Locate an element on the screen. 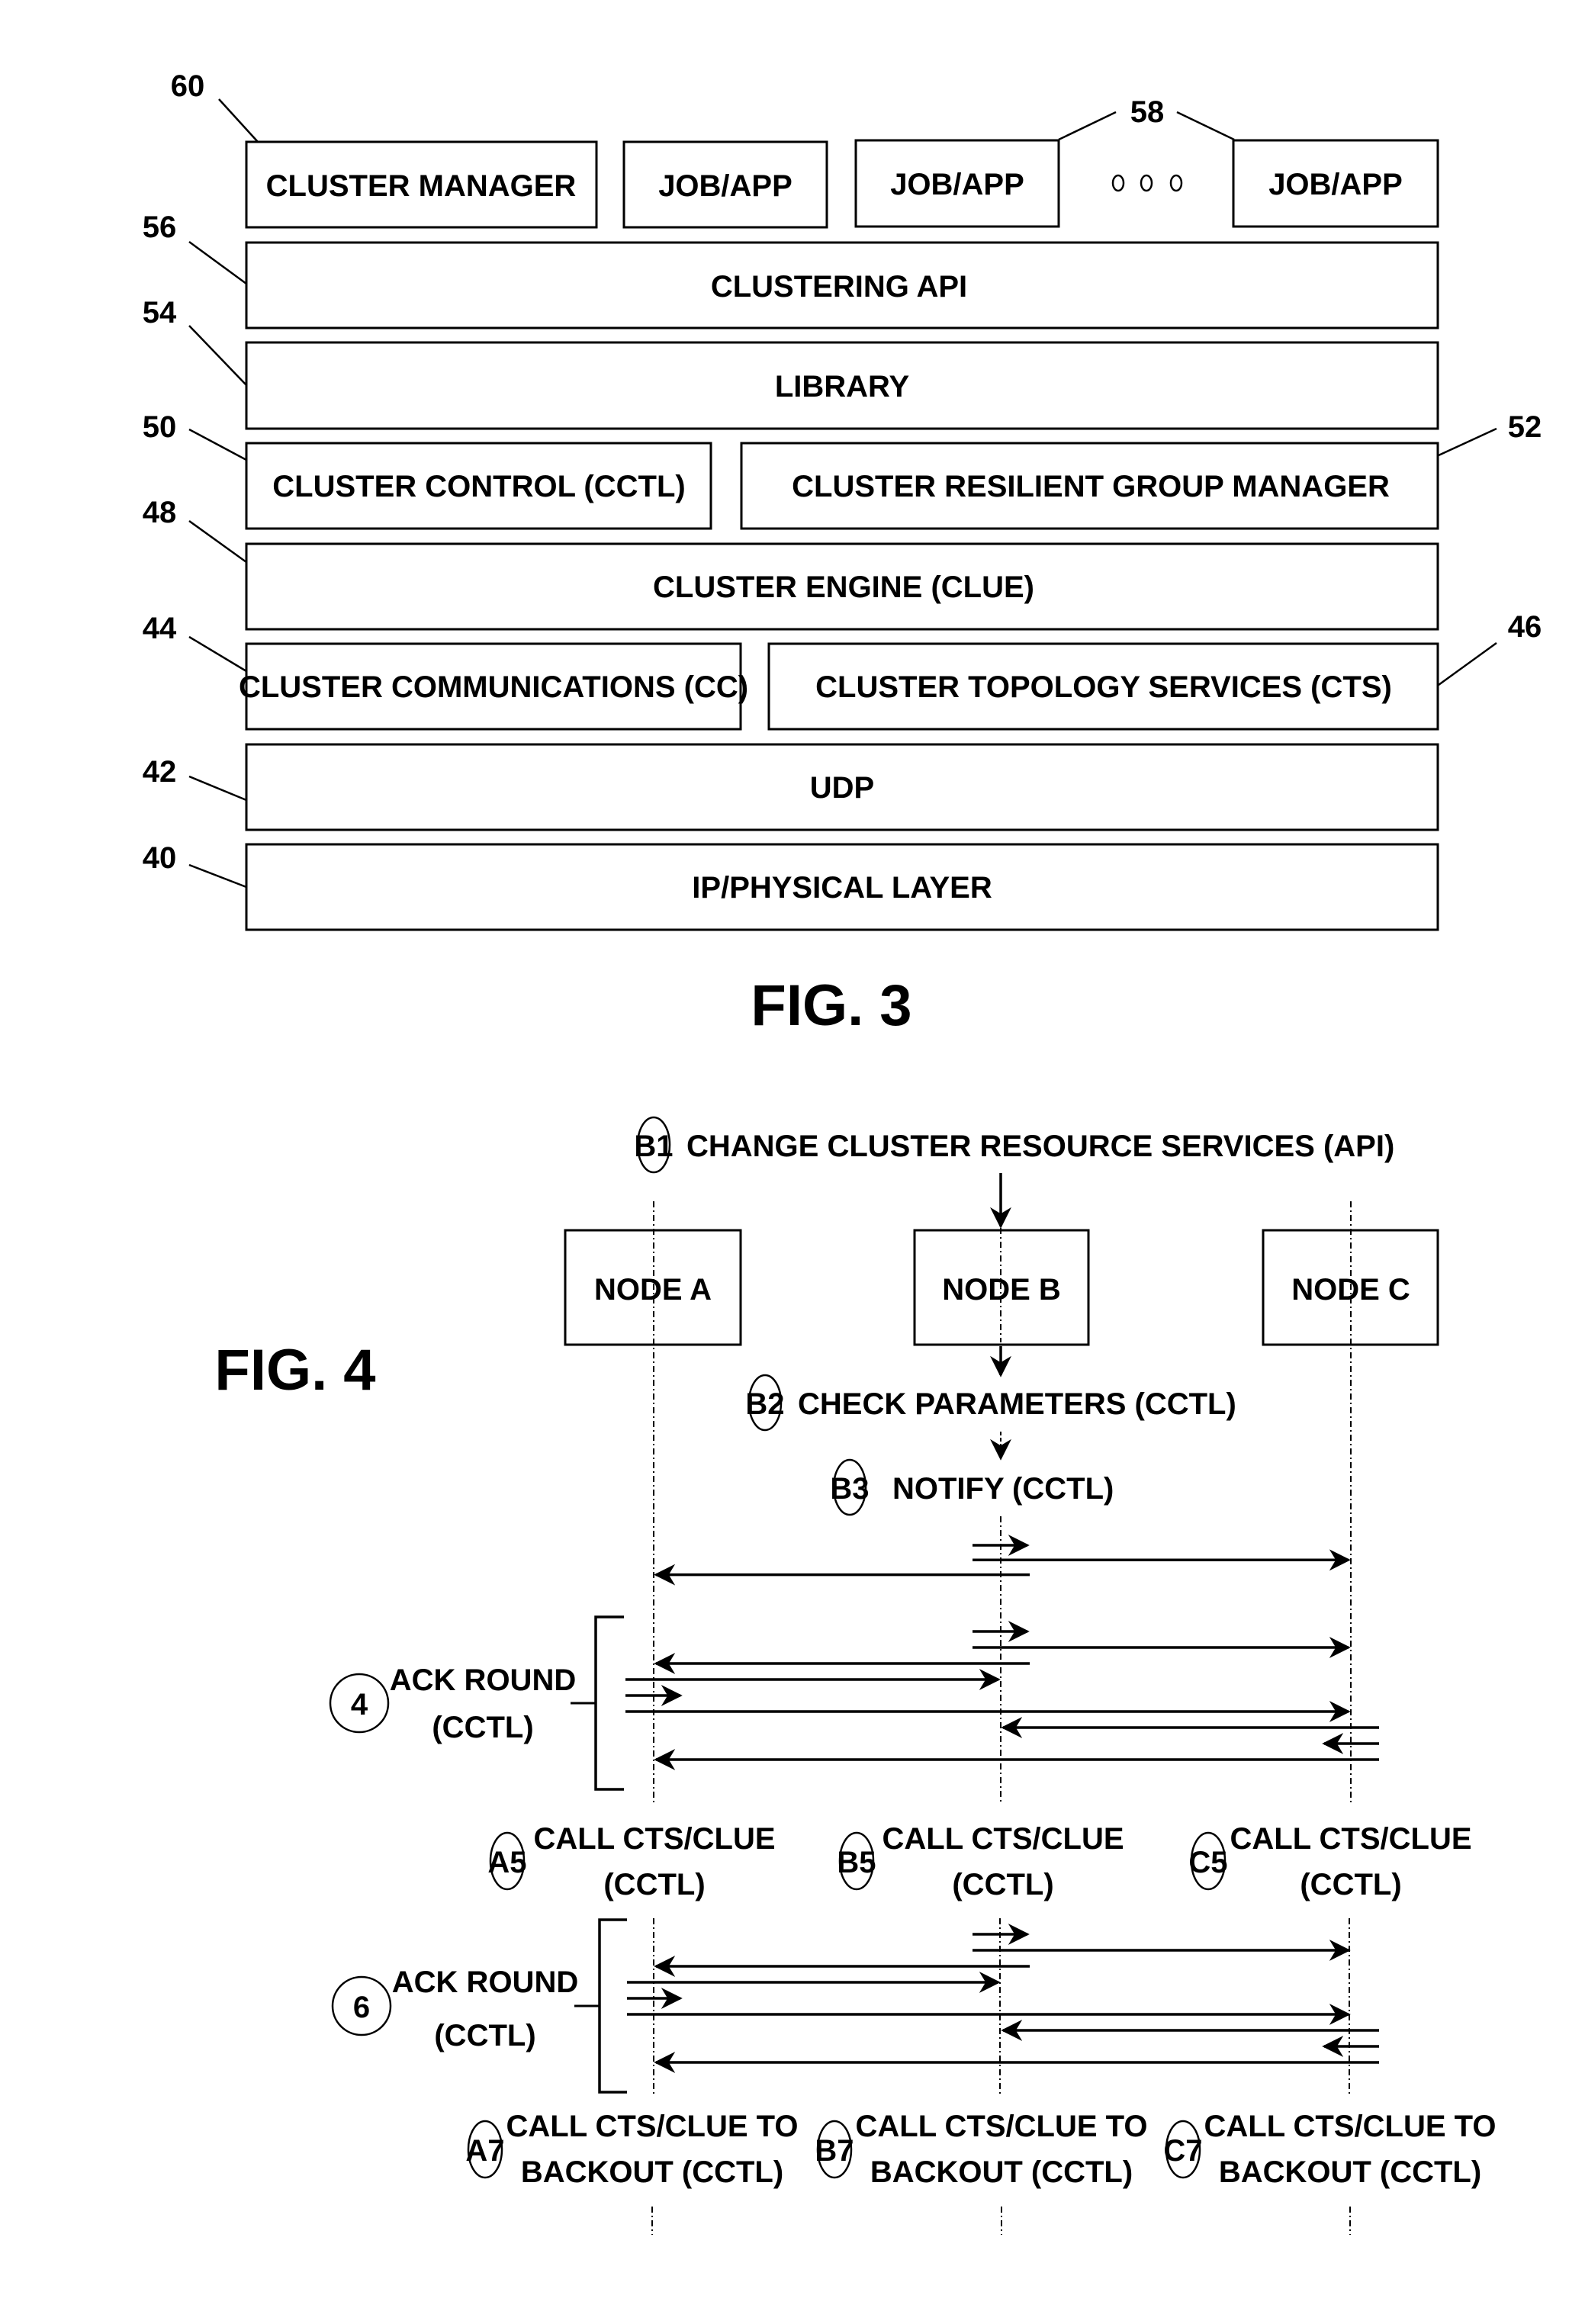  step-b7-tag: B7 is located at coordinates (834, 2151).